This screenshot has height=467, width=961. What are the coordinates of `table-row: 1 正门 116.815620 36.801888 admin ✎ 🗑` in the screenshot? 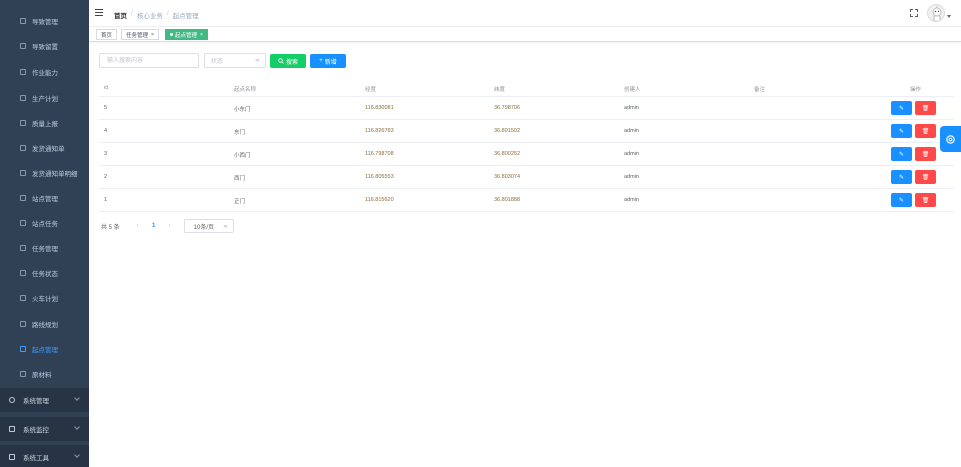 It's located at (526, 200).